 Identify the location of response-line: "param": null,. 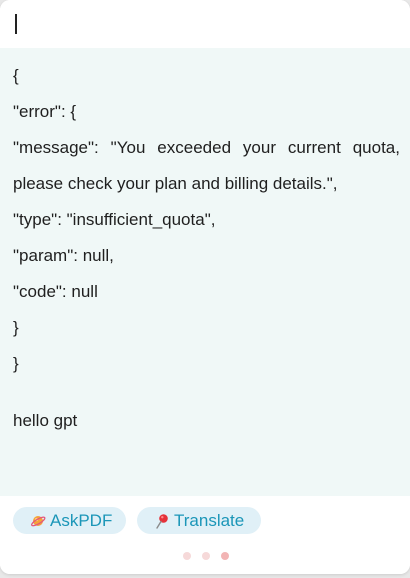
(63, 255).